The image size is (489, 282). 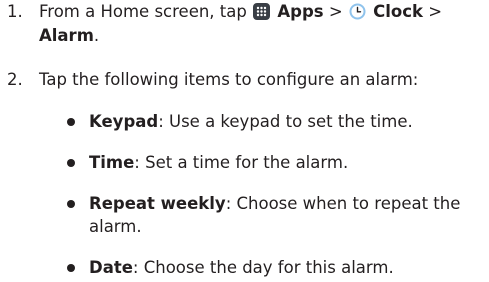 I want to click on bullet-term: Repeat weekly, so click(x=157, y=203).